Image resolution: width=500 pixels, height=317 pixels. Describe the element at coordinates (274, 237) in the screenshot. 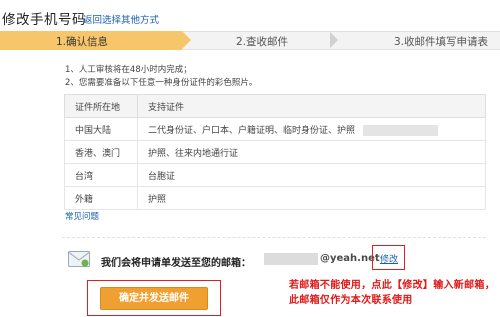

I see `section-divider` at that location.